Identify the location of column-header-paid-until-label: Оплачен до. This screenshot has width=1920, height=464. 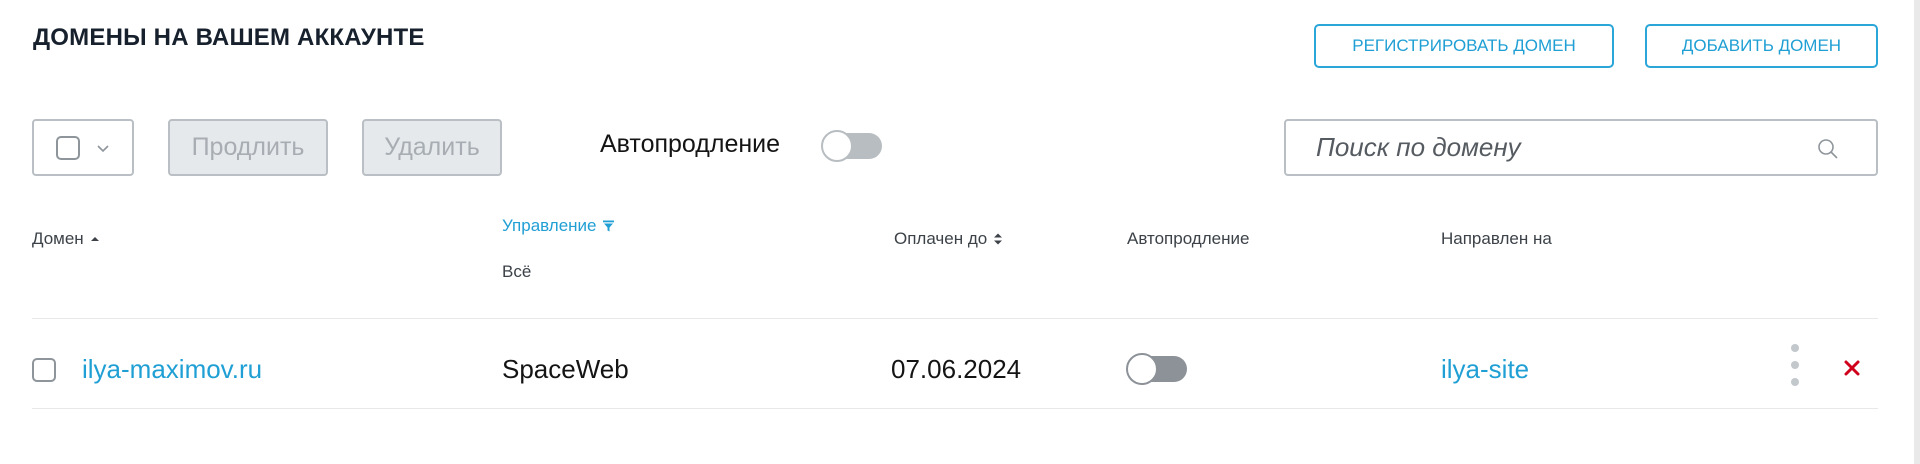
(941, 238).